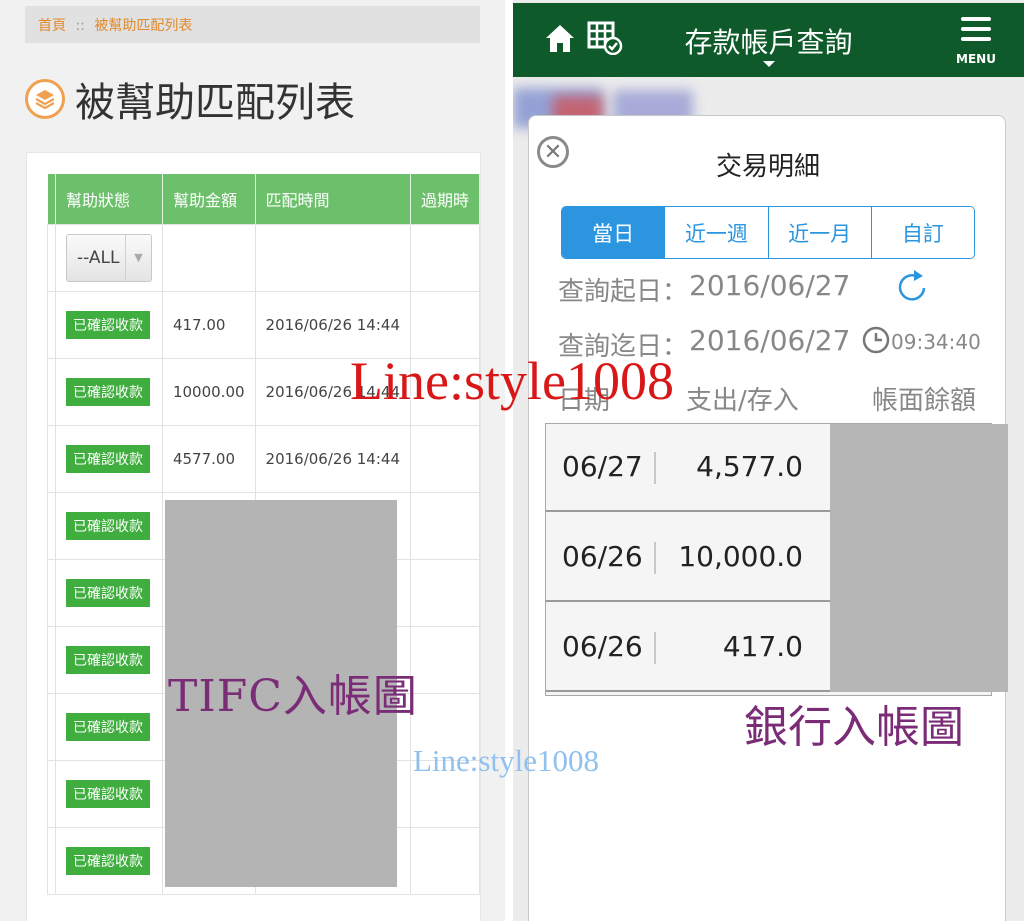  I want to click on filter-row: --ALL ▼, so click(263, 257).